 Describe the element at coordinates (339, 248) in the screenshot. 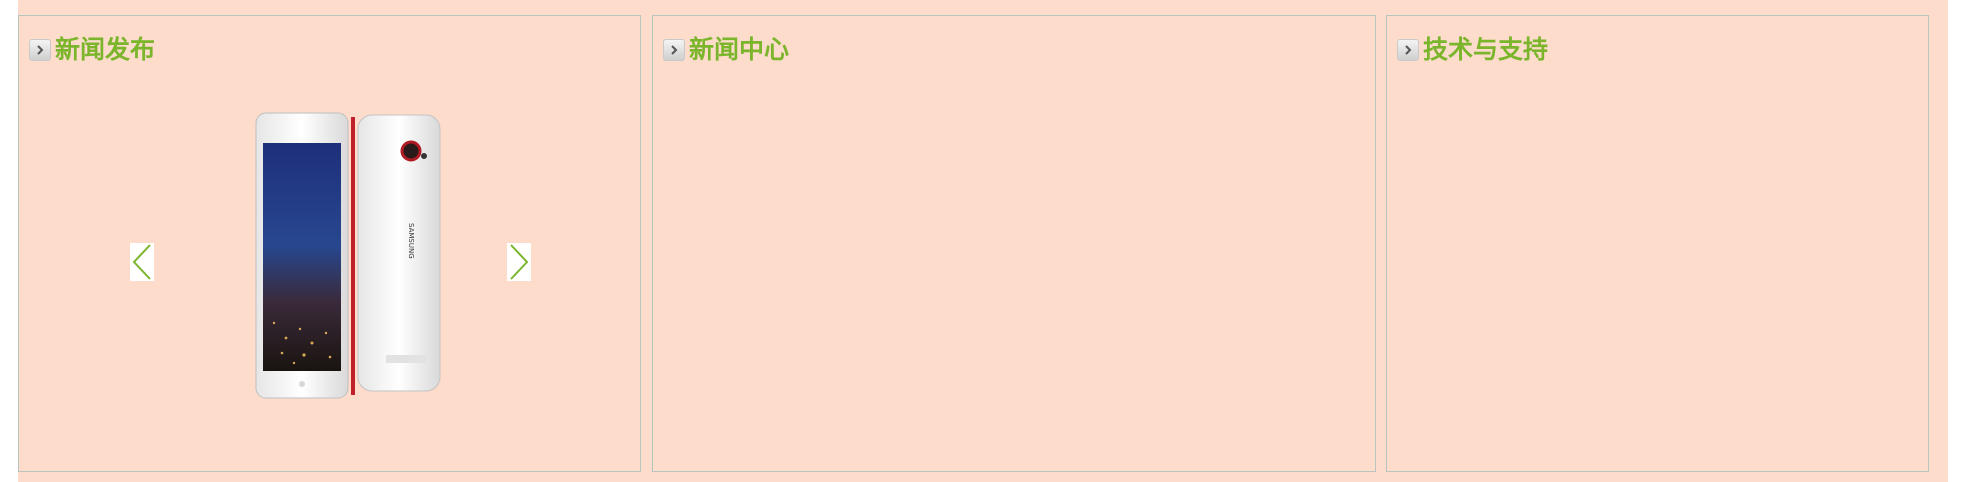

I see `phone-product-image: SAMSUNG` at that location.